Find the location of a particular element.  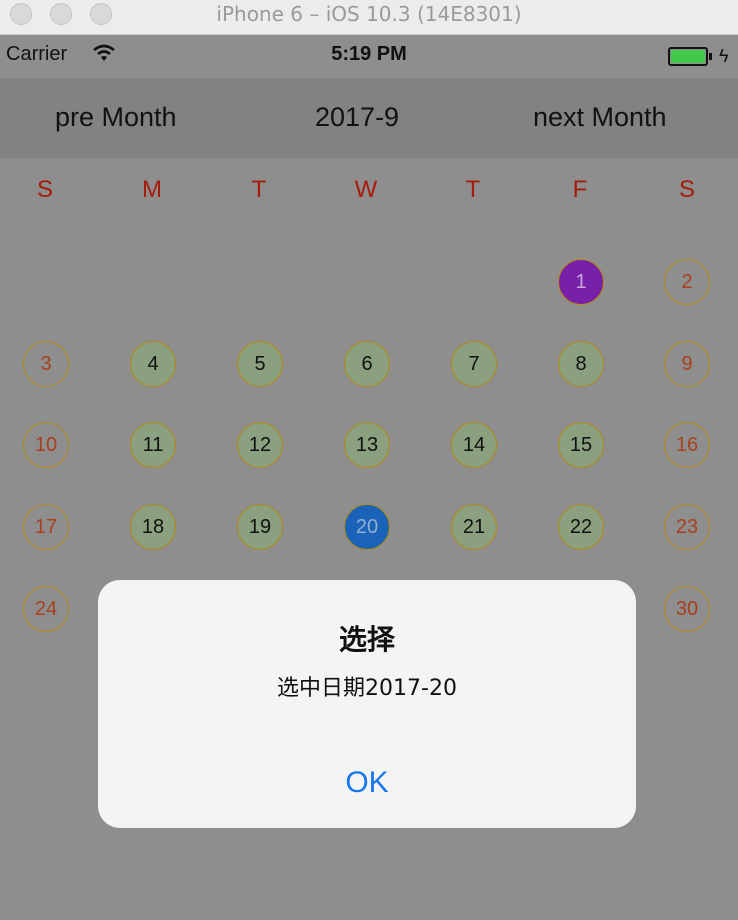

charging-bolt-icon: ϟ is located at coordinates (724, 56).